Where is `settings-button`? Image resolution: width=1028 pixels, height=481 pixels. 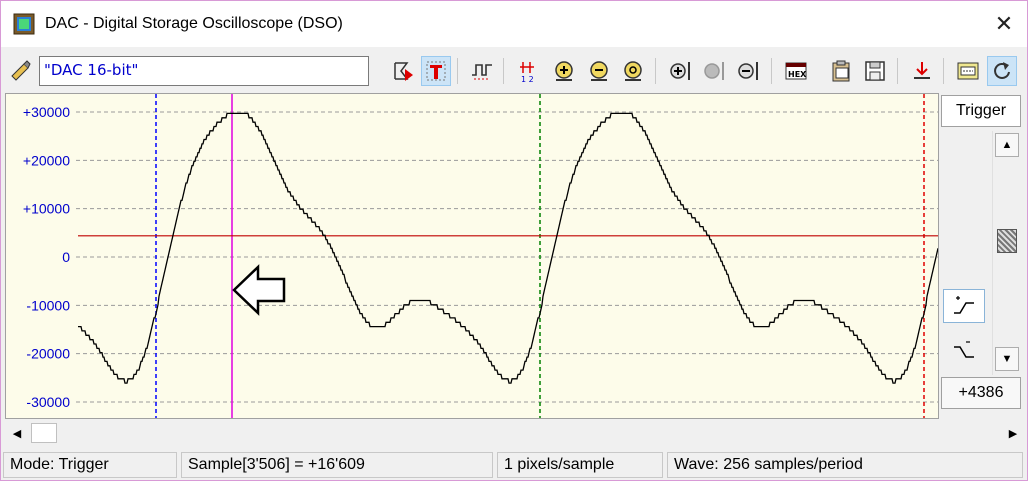 settings-button is located at coordinates (968, 71).